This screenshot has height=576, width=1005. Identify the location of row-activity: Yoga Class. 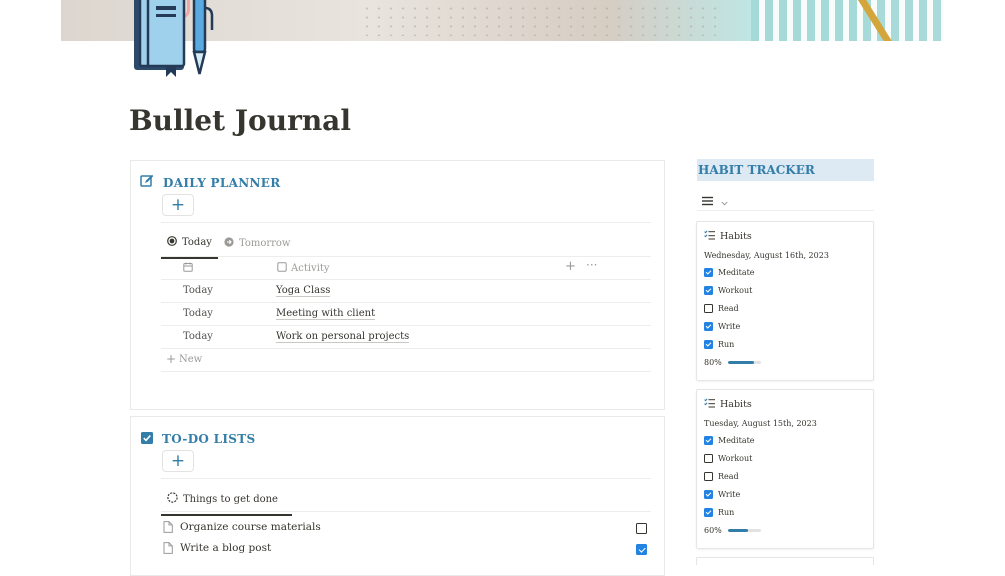
(303, 291).